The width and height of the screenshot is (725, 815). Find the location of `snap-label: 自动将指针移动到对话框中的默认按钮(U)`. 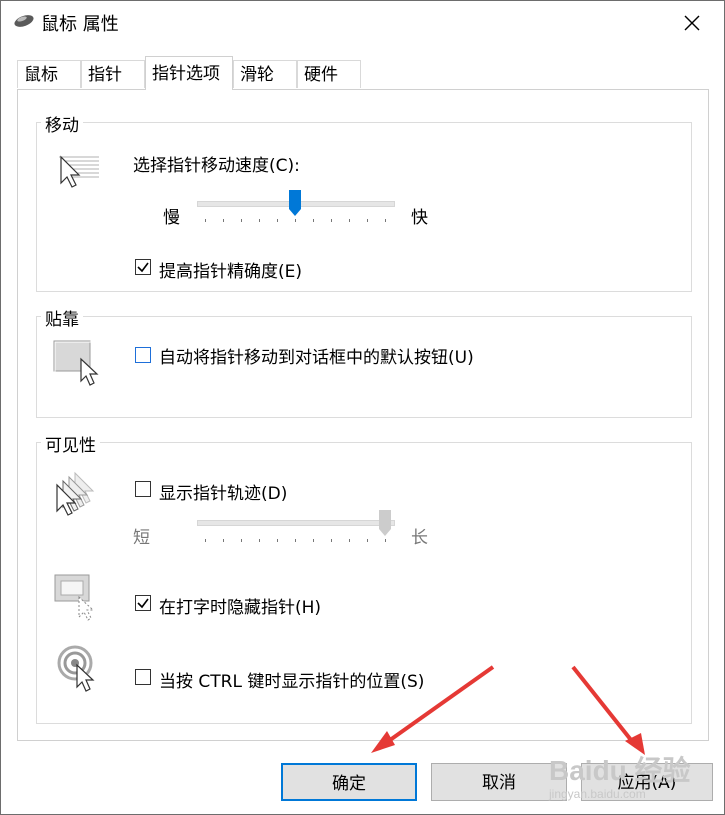

snap-label: 自动将指针移动到对话框中的默认按钮(U) is located at coordinates (316, 355).